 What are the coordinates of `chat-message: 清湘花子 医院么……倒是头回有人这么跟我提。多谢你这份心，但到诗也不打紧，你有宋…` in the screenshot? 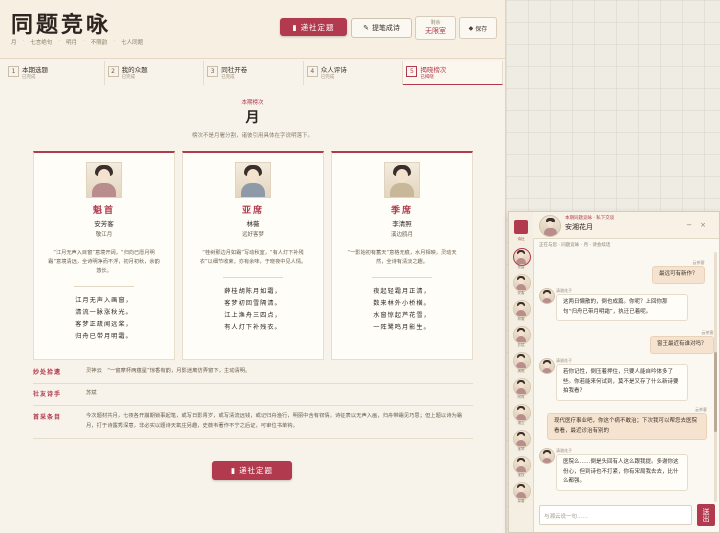 It's located at (613, 469).